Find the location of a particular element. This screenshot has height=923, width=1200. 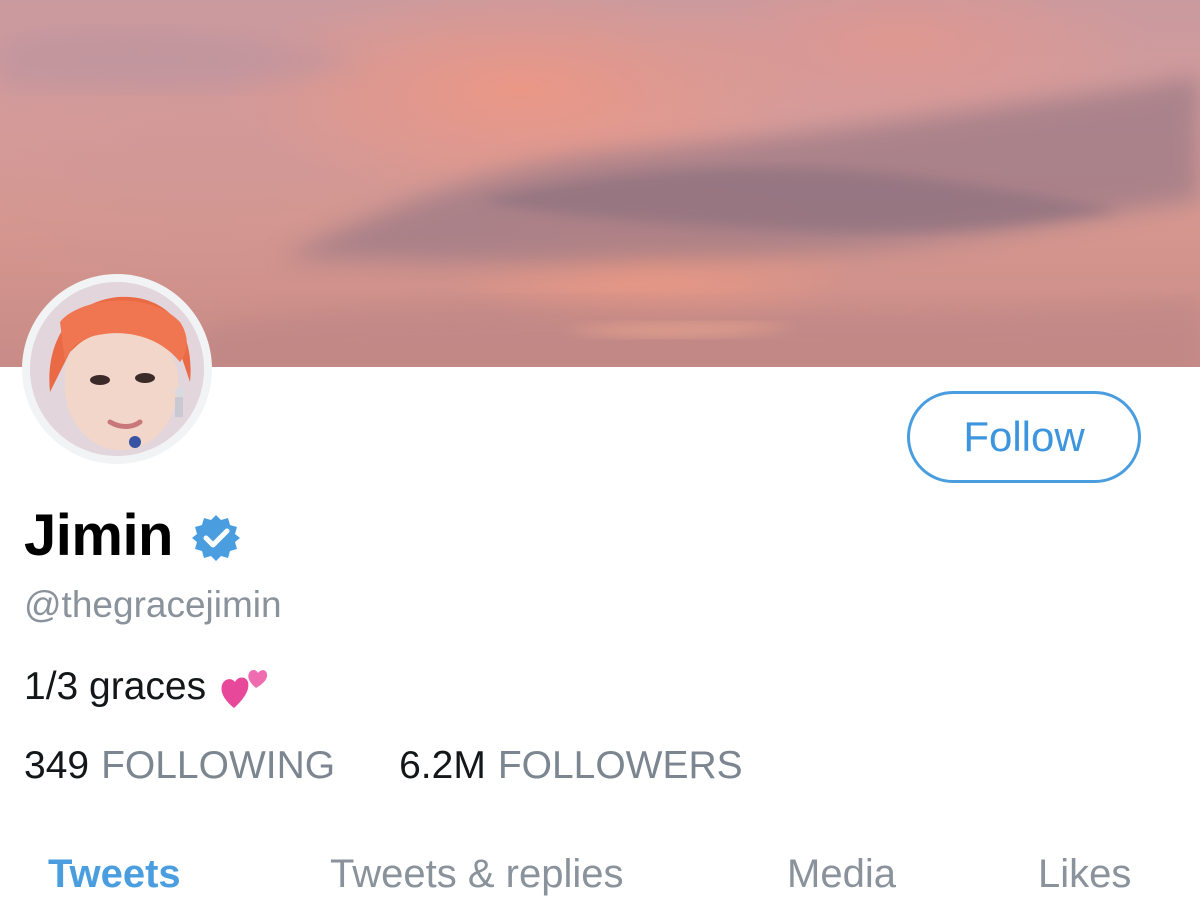

profile-bio: 1/3 graces is located at coordinates (147, 687).